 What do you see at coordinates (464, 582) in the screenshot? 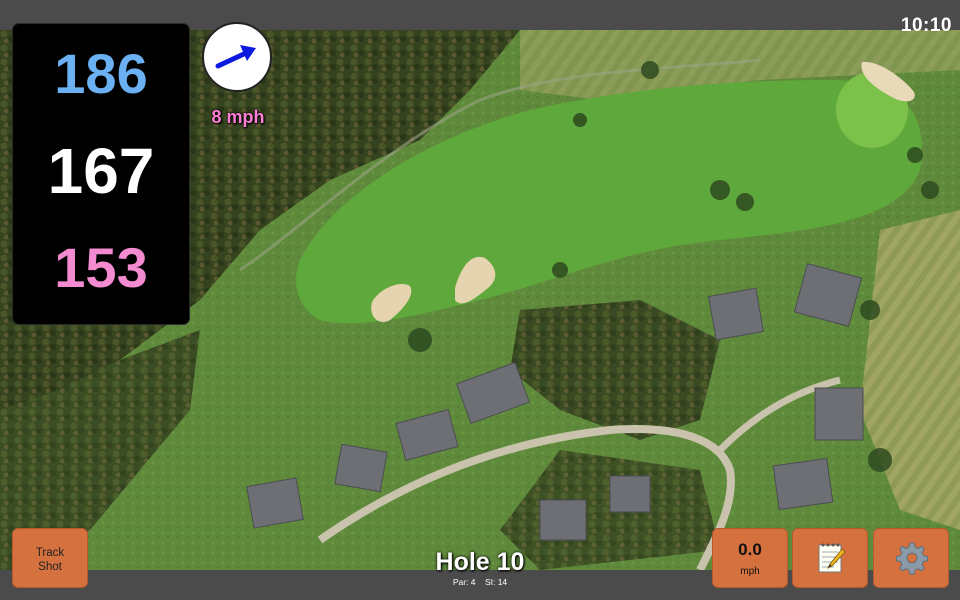
I see `hole-par: Par: 4` at bounding box center [464, 582].